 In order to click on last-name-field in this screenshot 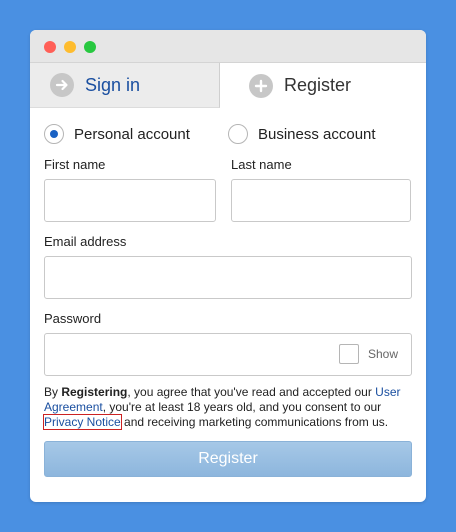, I will do `click(321, 200)`.